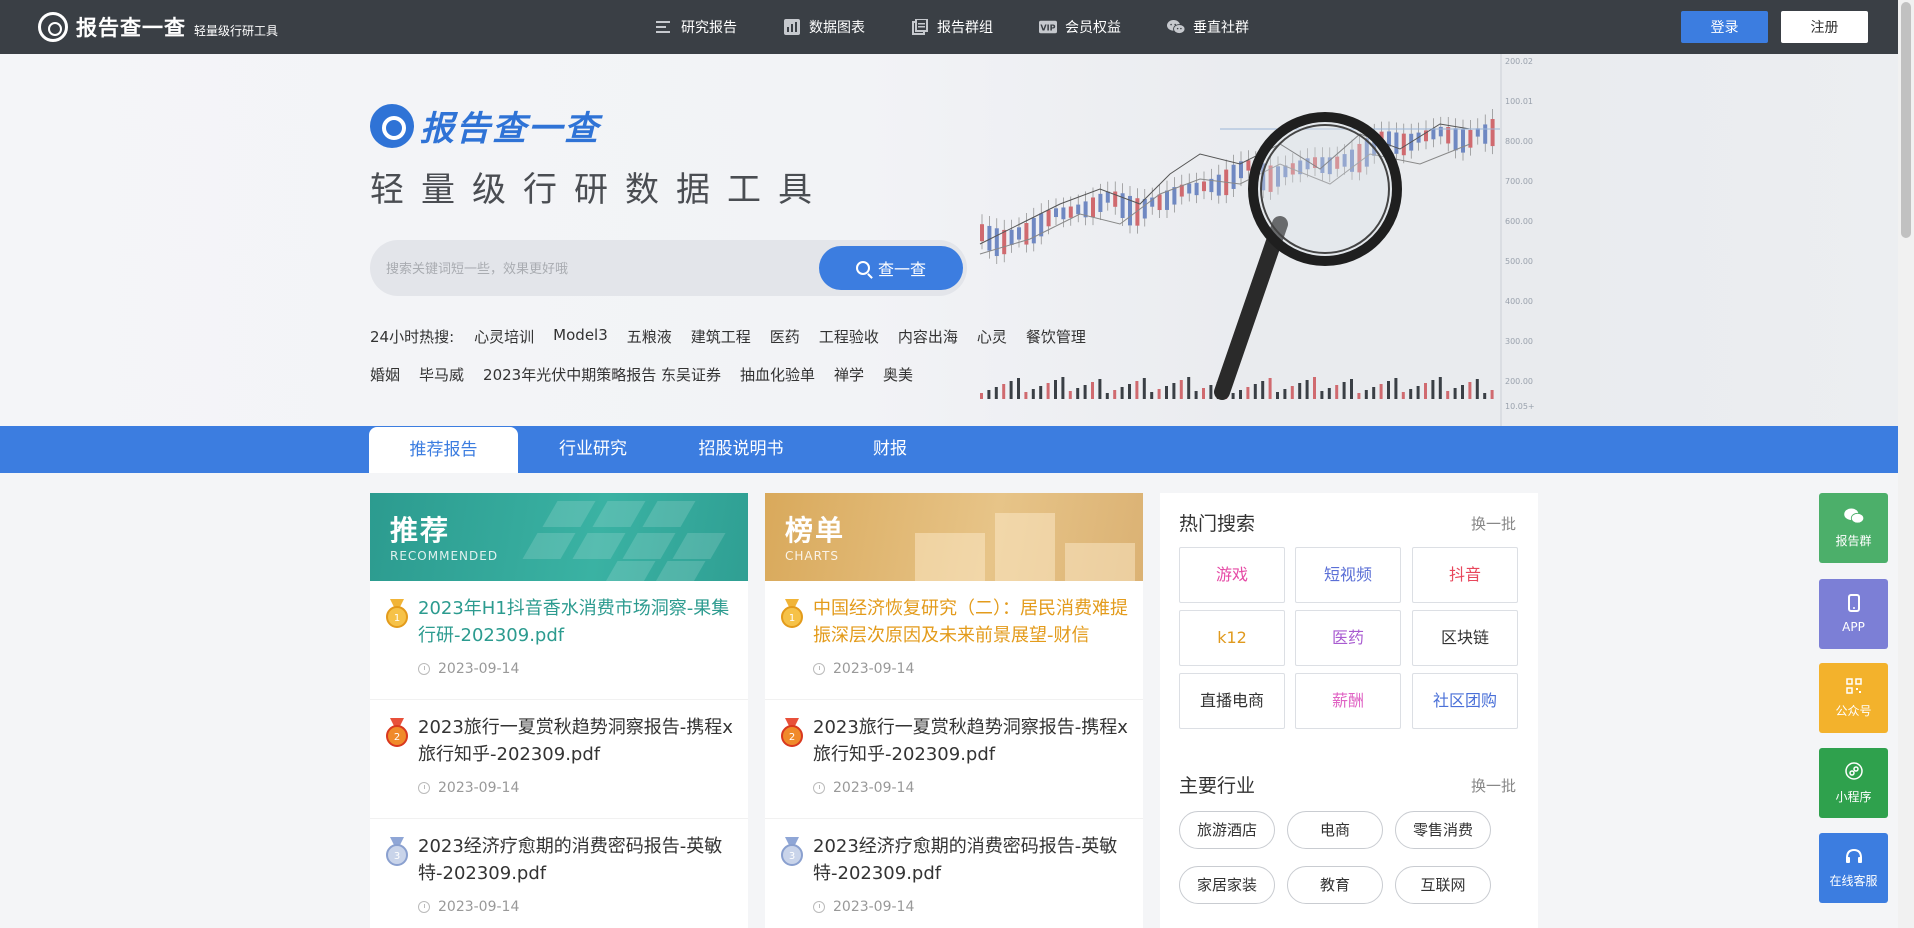 This screenshot has height=928, width=1914. What do you see at coordinates (1853, 540) in the screenshot?
I see `side-label: 报告群` at bounding box center [1853, 540].